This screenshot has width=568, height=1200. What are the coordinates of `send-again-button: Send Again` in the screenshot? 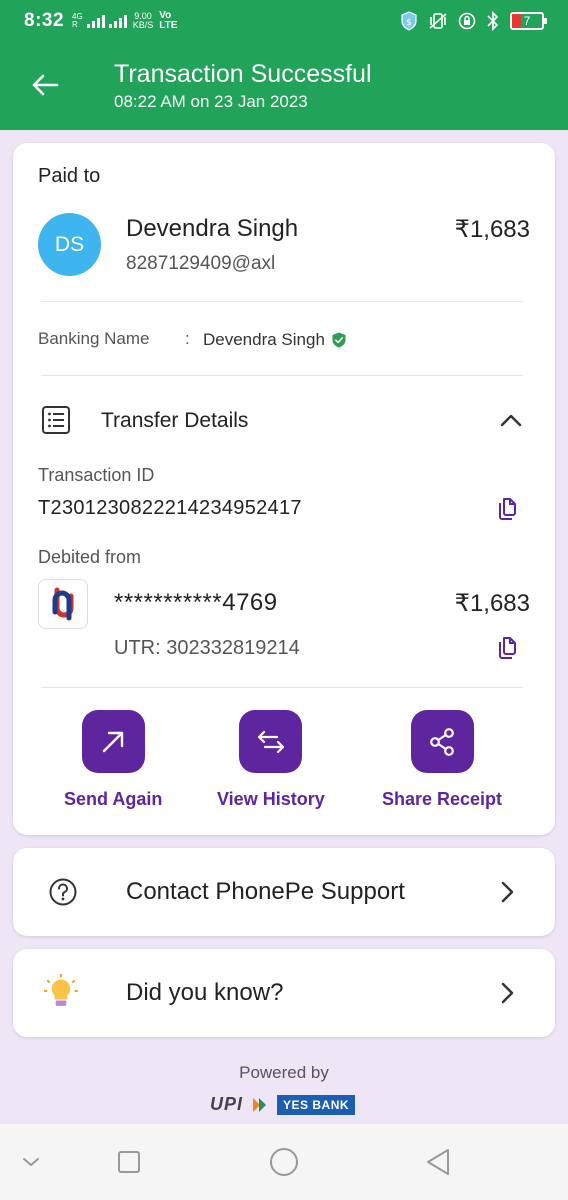 It's located at (113, 760).